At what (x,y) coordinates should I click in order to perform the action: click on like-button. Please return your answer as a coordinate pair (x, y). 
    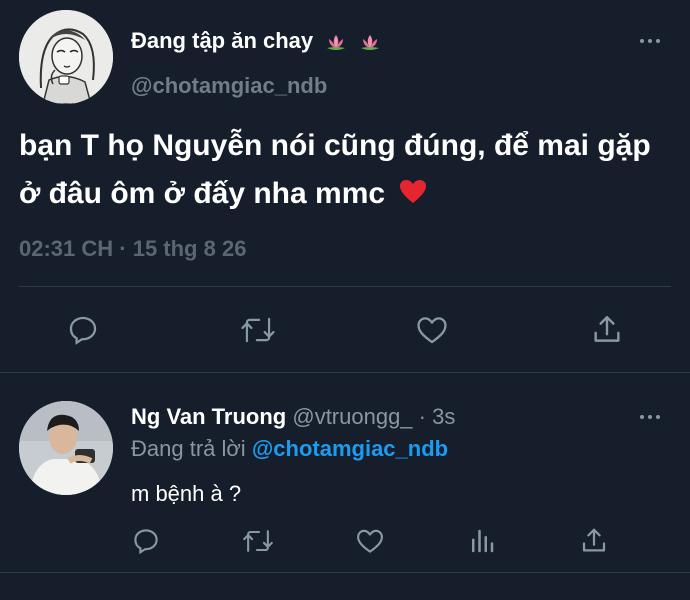
    Looking at the image, I should click on (432, 330).